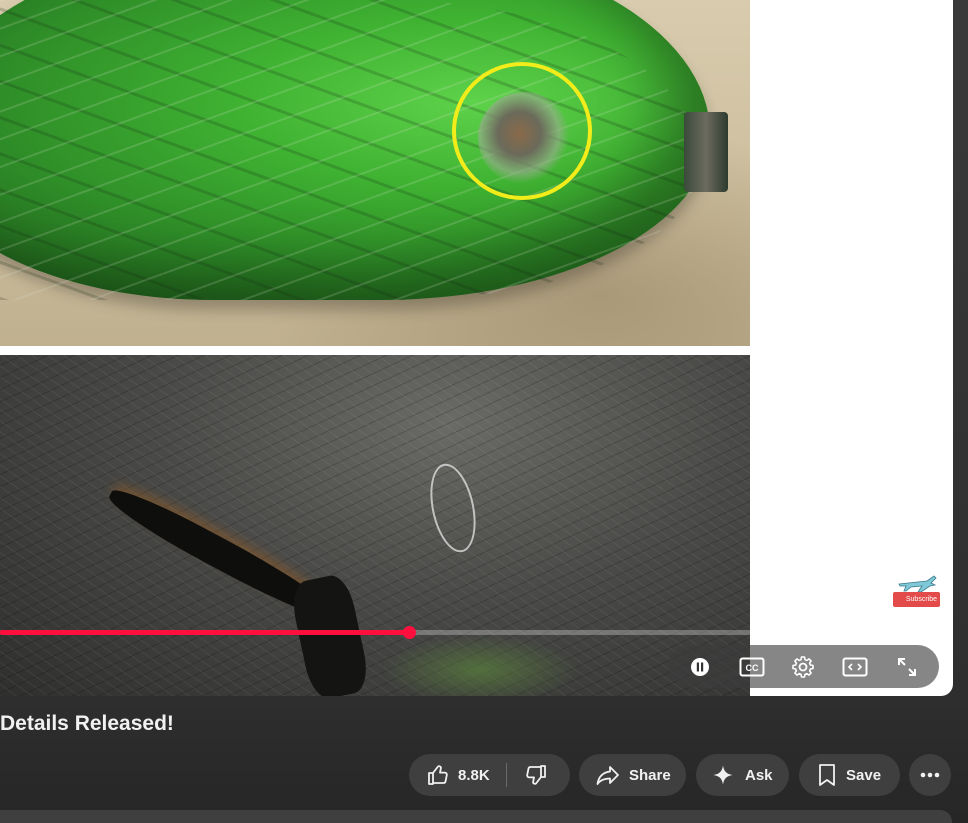  What do you see at coordinates (864, 775) in the screenshot?
I see `save-label: Save` at bounding box center [864, 775].